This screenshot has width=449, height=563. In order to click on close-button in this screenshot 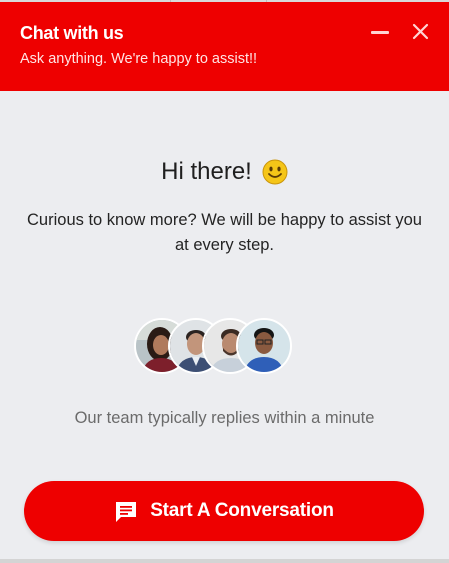, I will do `click(421, 32)`.